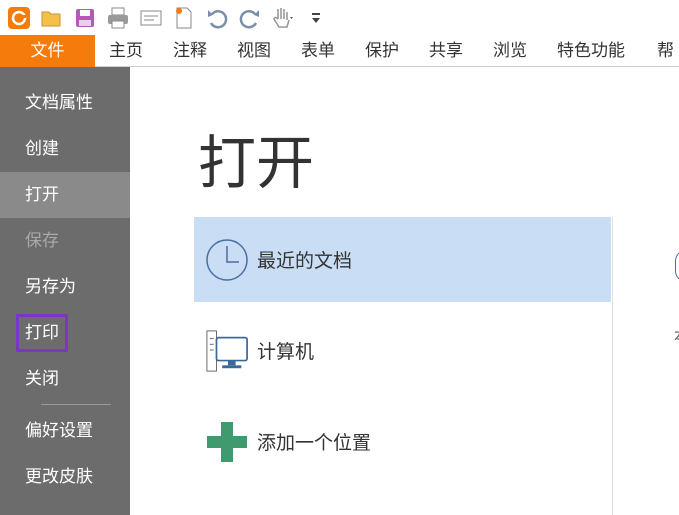  I want to click on nav-item-label: 创建, so click(42, 149).